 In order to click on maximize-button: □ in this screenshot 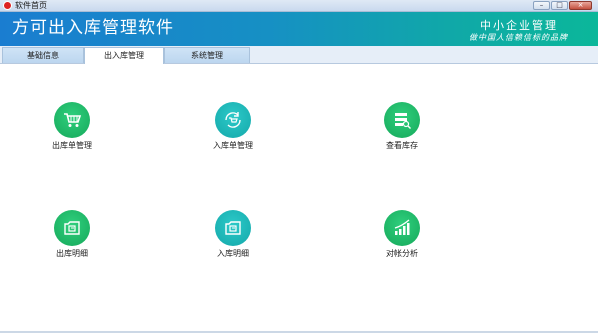, I will do `click(559, 5)`.